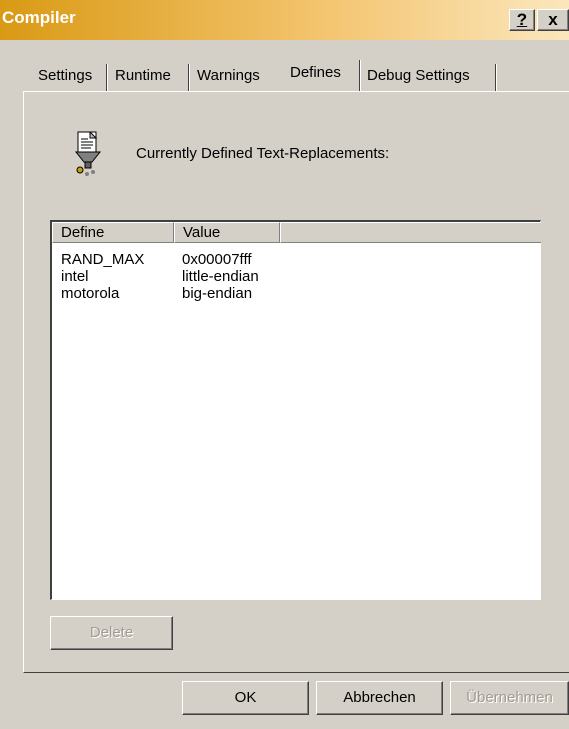 This screenshot has width=569, height=729. I want to click on help-button: ?, so click(522, 20).